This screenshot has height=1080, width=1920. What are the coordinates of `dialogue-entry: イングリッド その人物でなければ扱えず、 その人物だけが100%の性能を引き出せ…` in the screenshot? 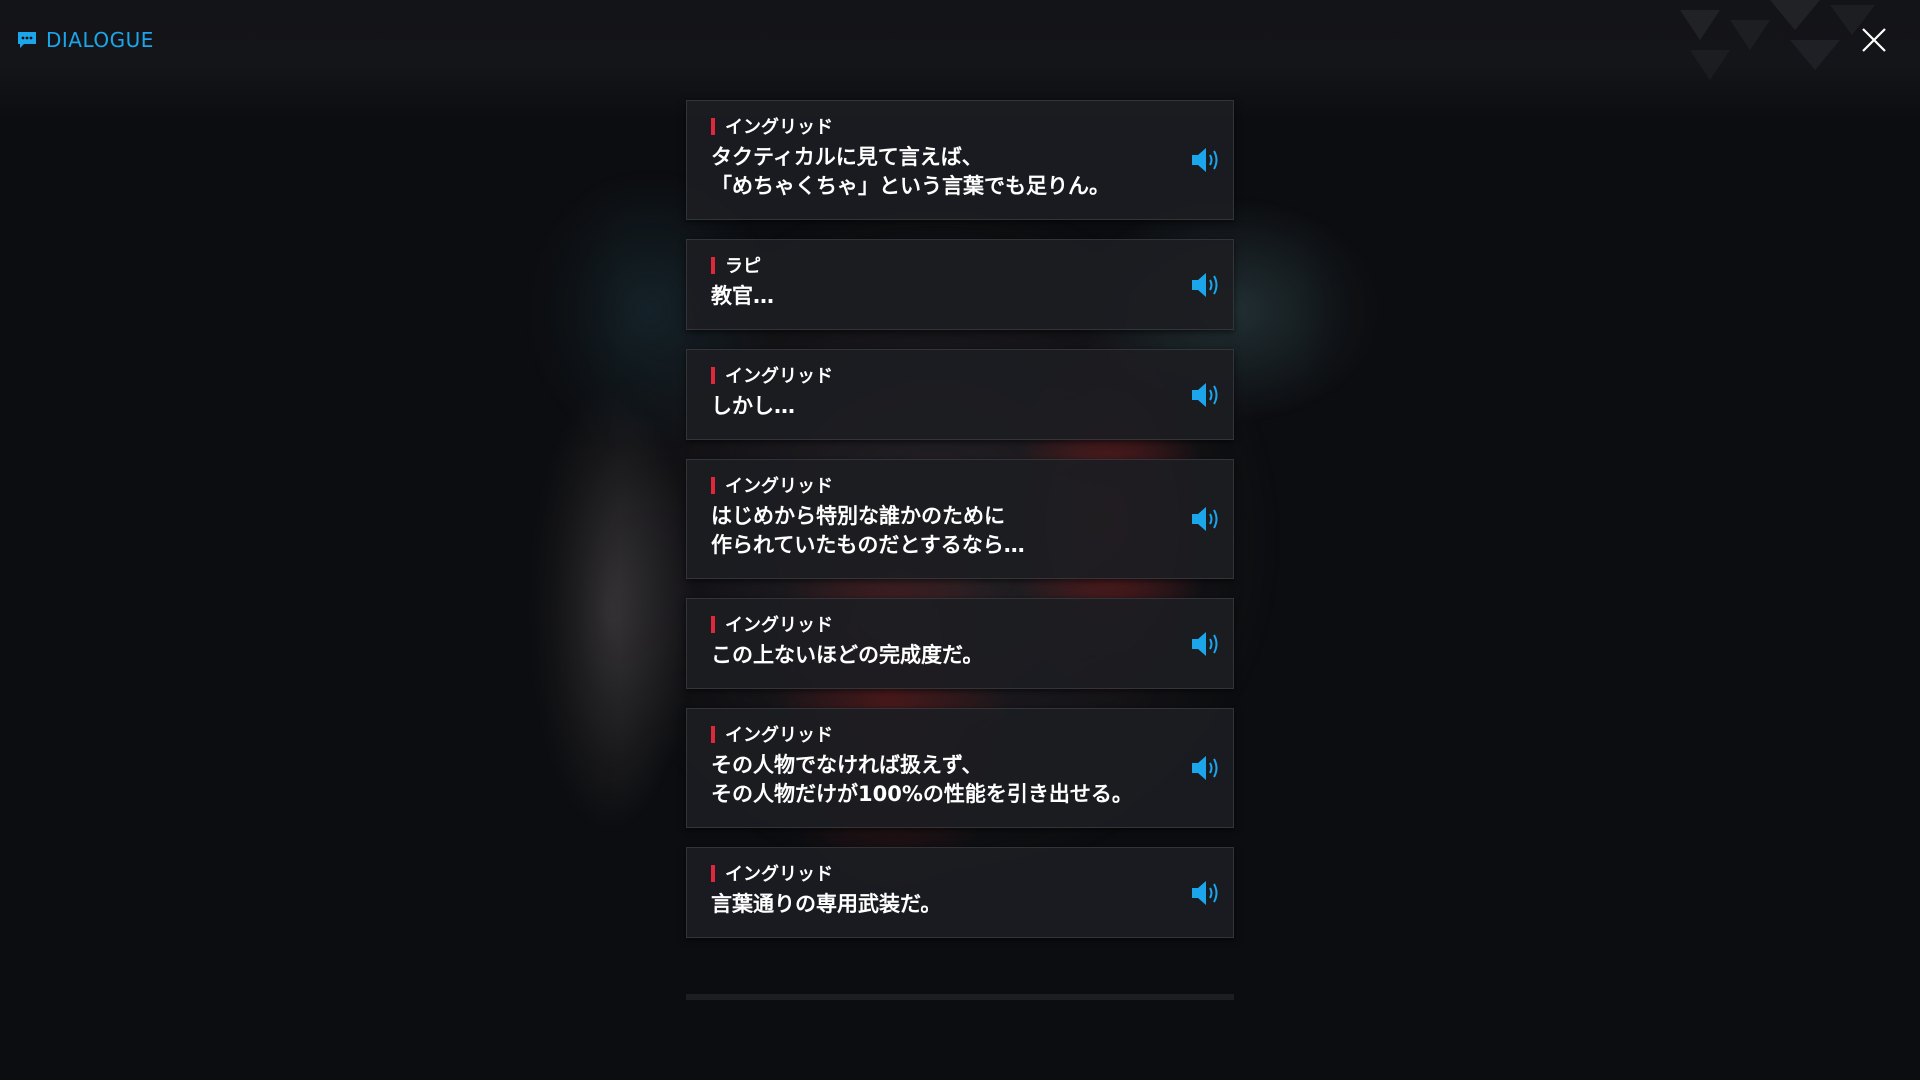 It's located at (960, 768).